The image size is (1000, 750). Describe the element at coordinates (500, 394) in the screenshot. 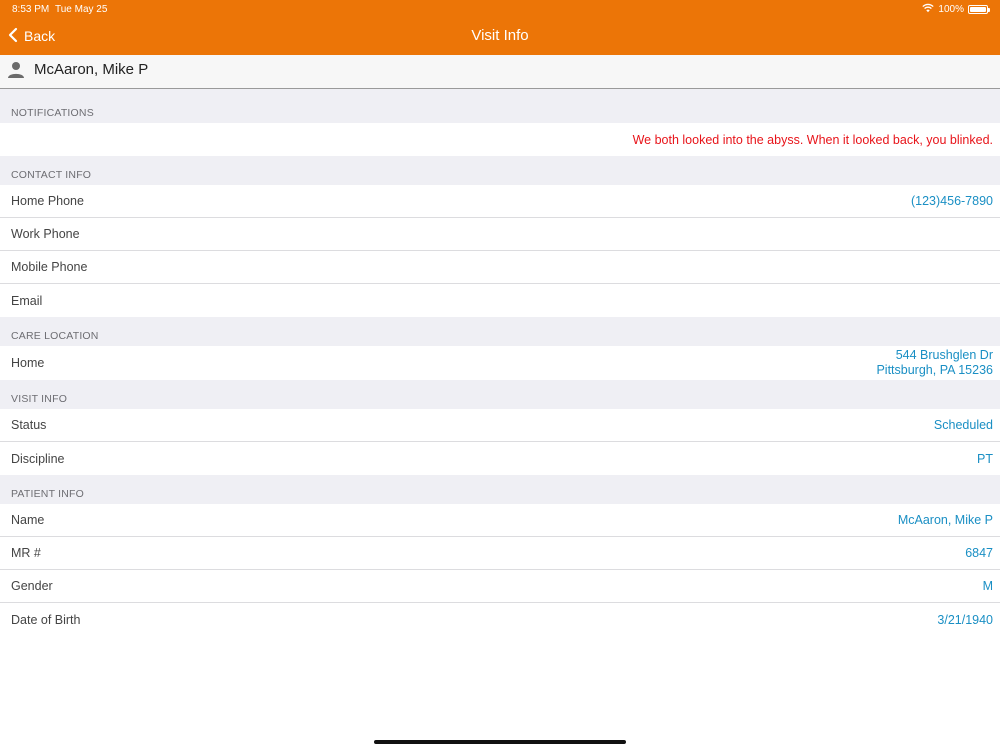

I see `section-header-visit-info: VISIT INFO` at that location.